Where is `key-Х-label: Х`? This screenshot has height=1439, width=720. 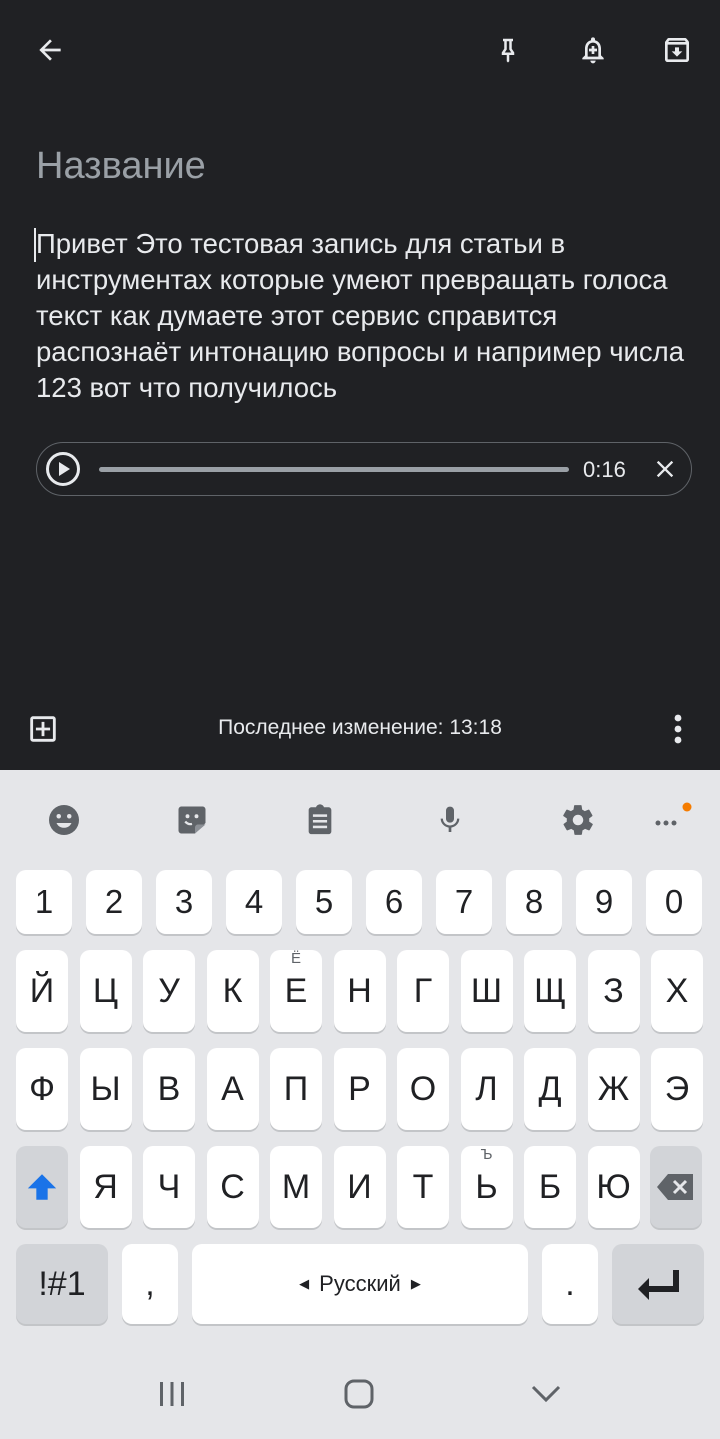 key-Х-label: Х is located at coordinates (677, 990).